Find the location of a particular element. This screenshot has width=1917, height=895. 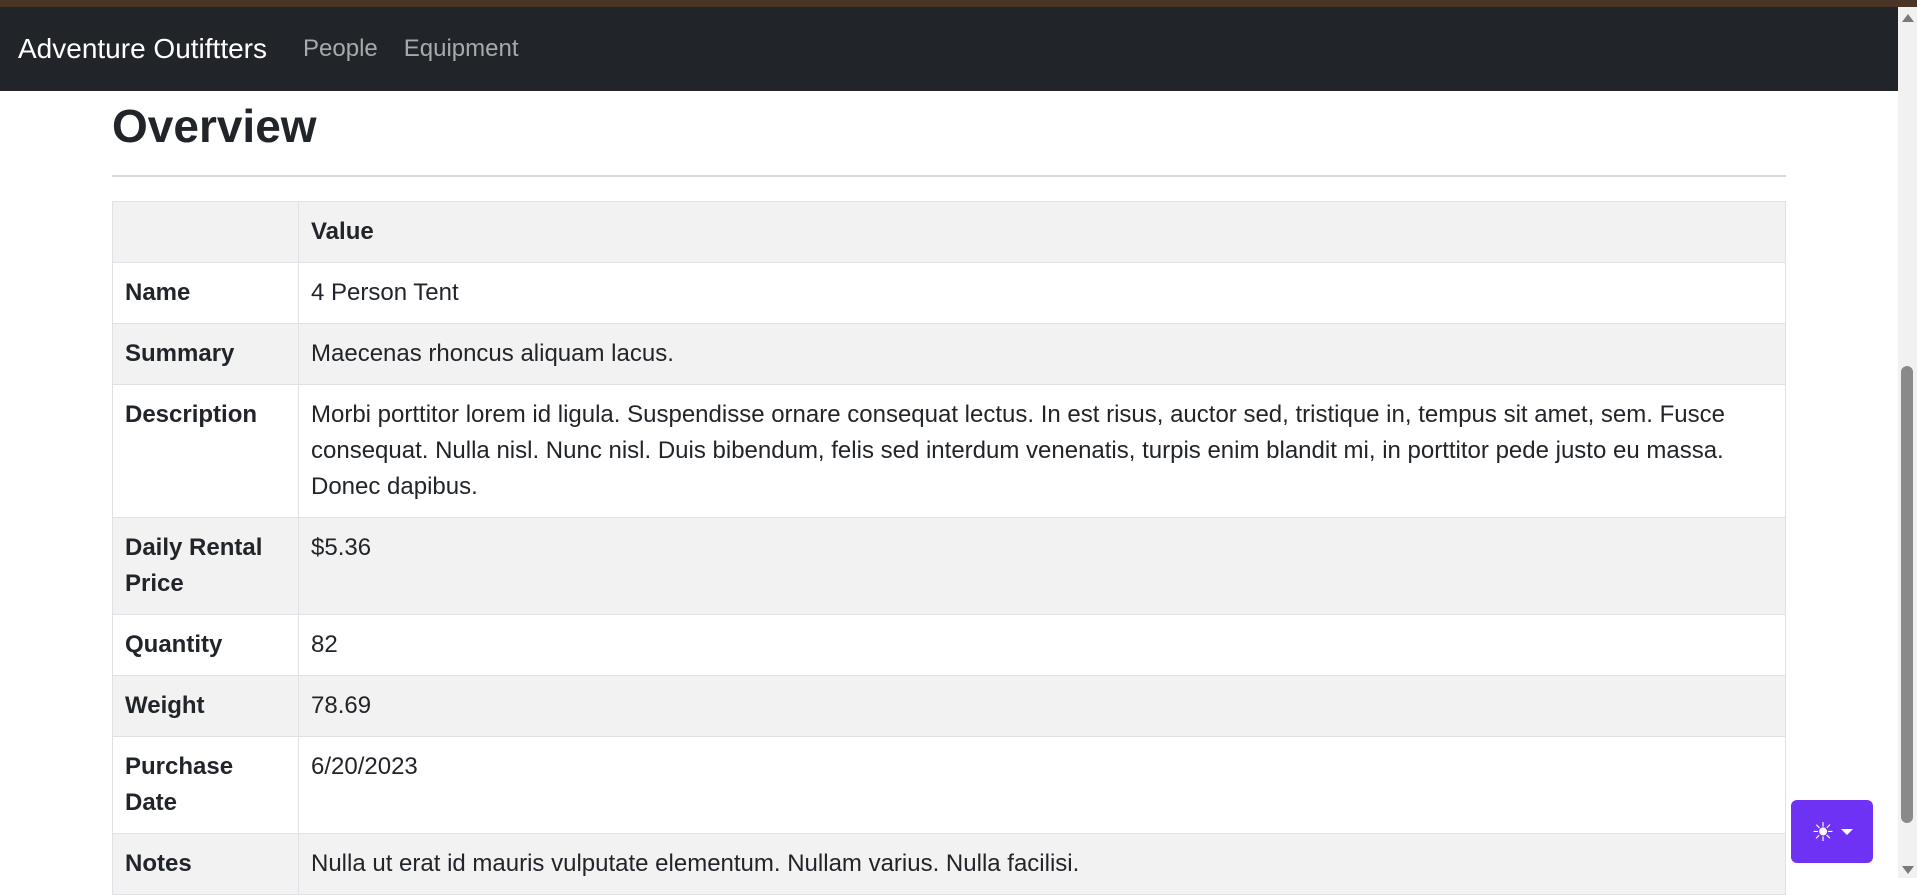

page-scrollbar is located at coordinates (1907, 442).